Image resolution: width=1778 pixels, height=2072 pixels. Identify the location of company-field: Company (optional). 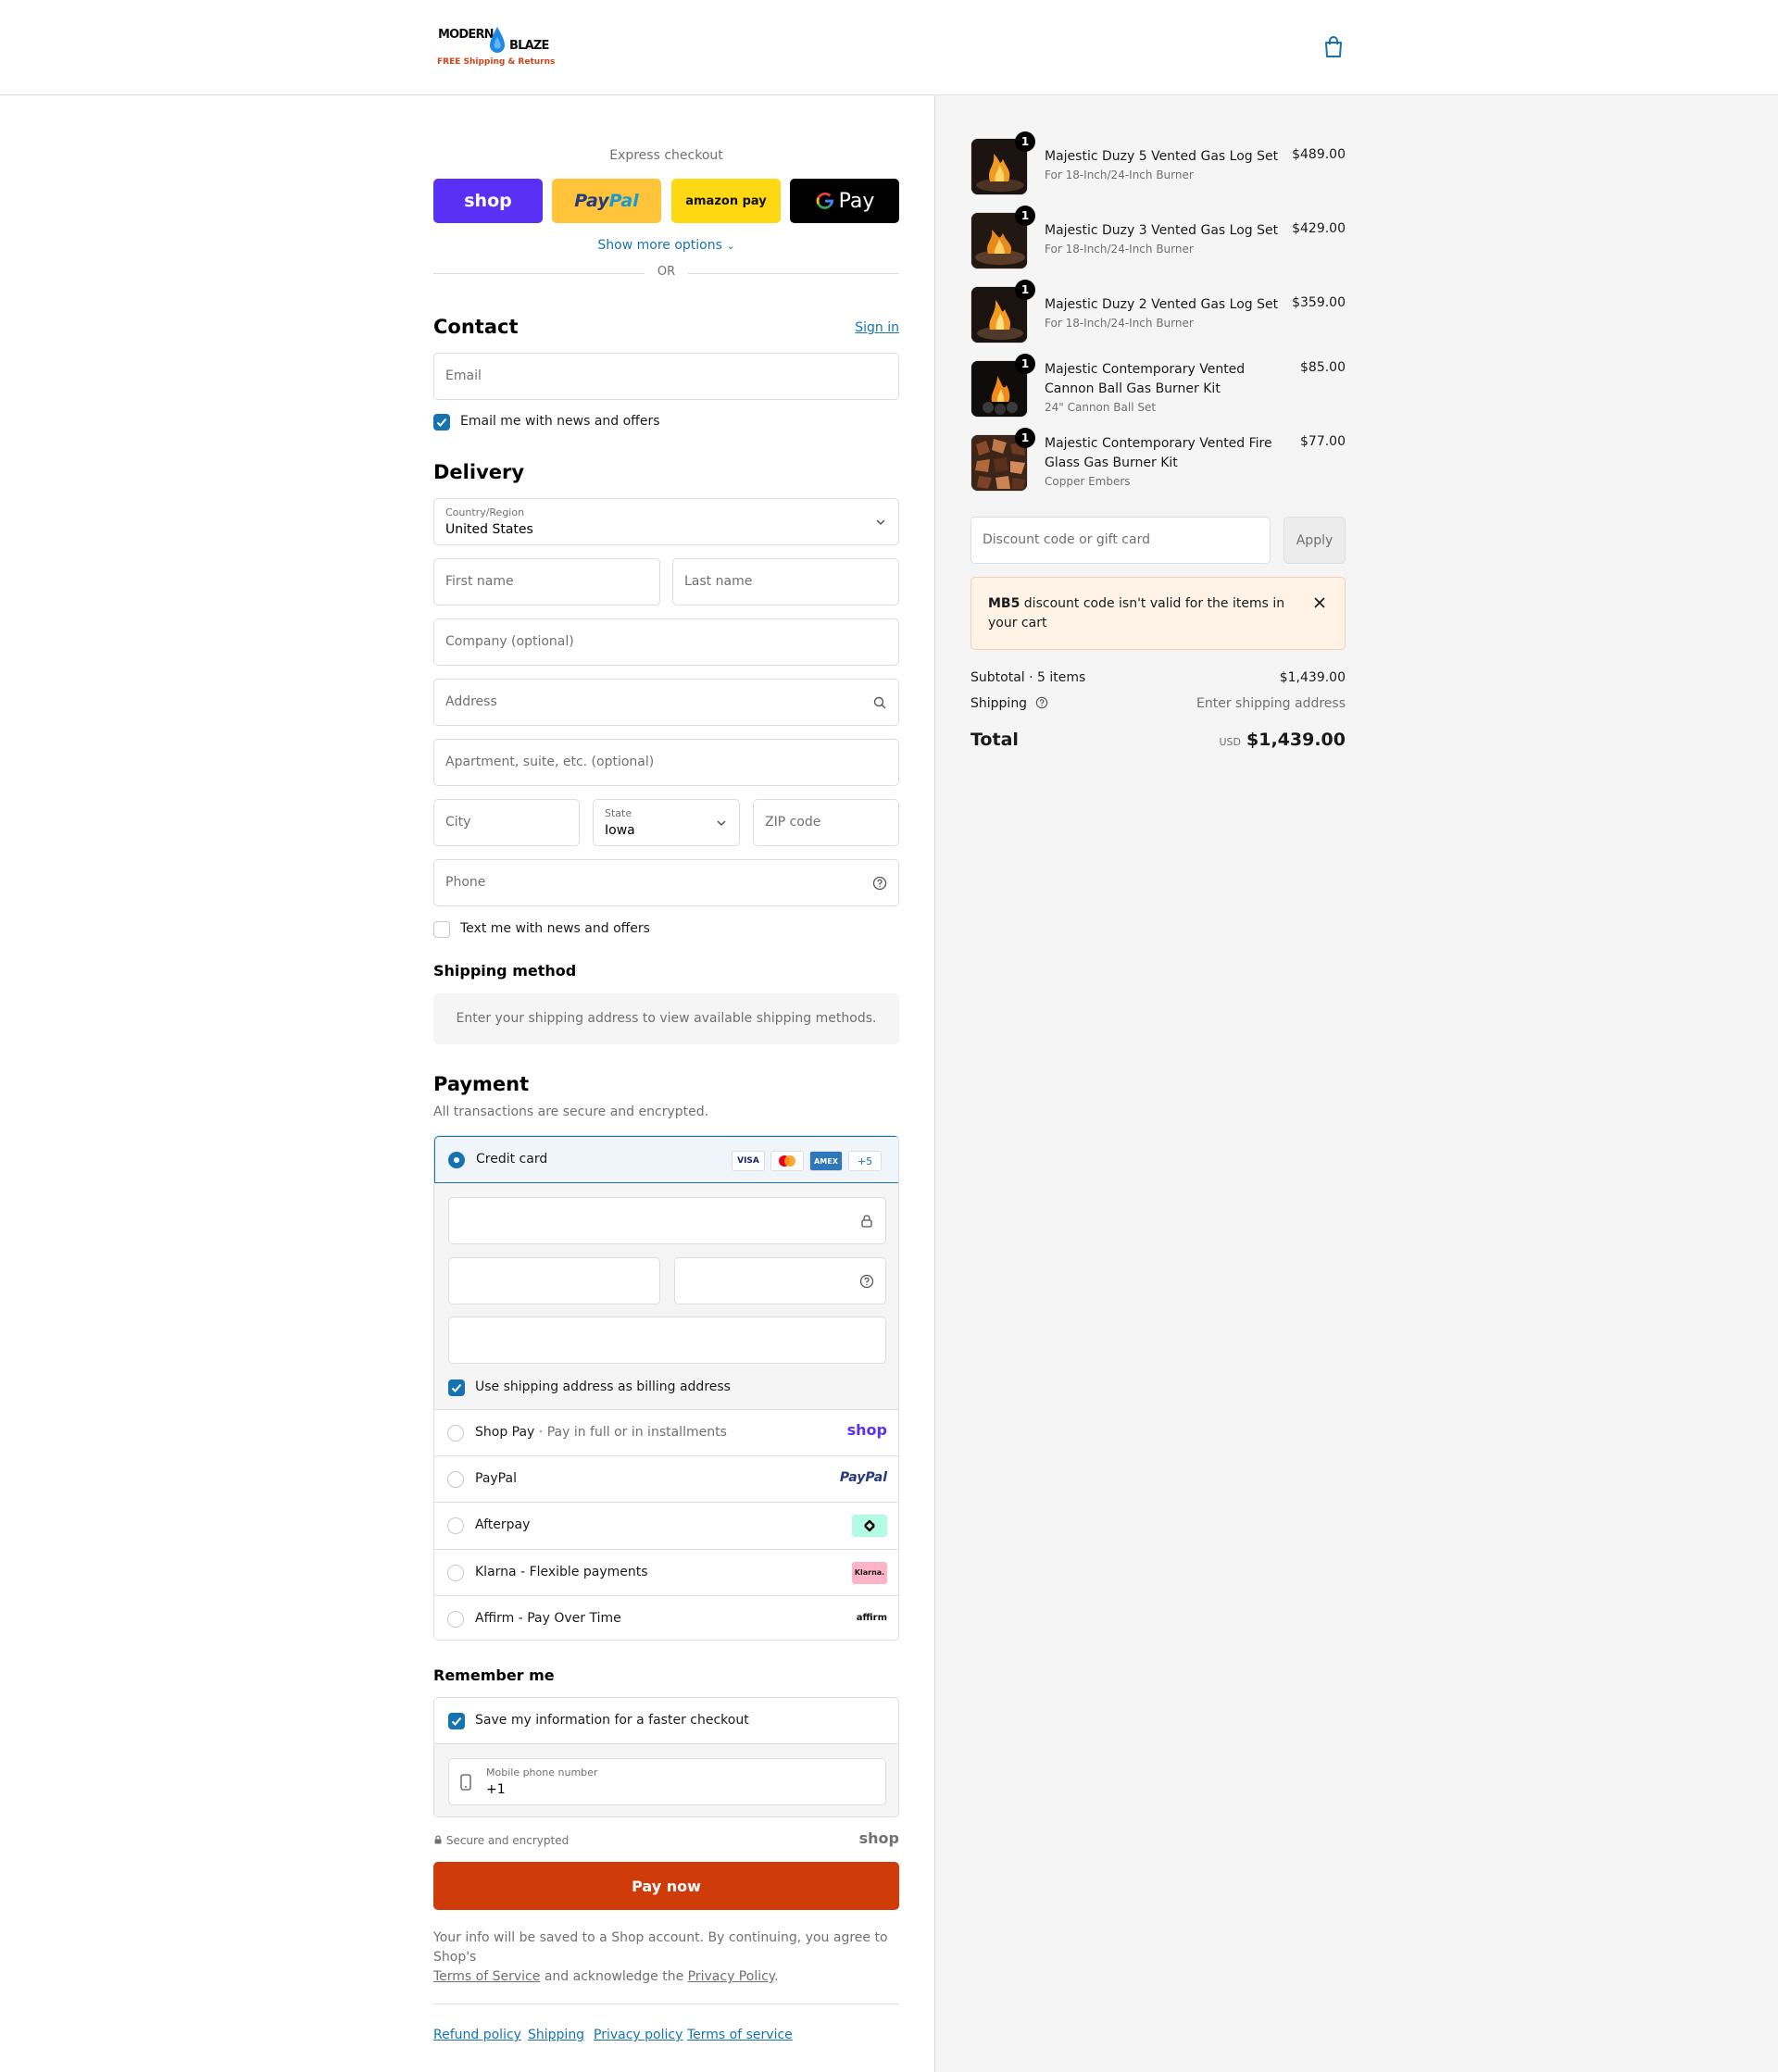
(666, 642).